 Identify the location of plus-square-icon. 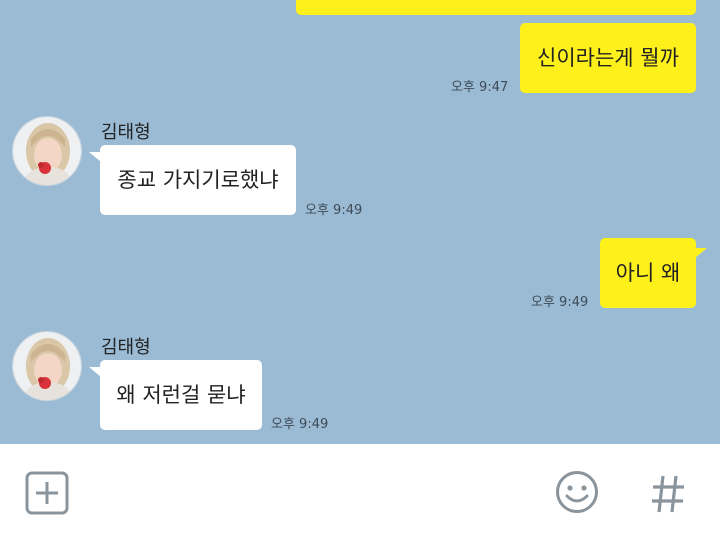
(48, 496).